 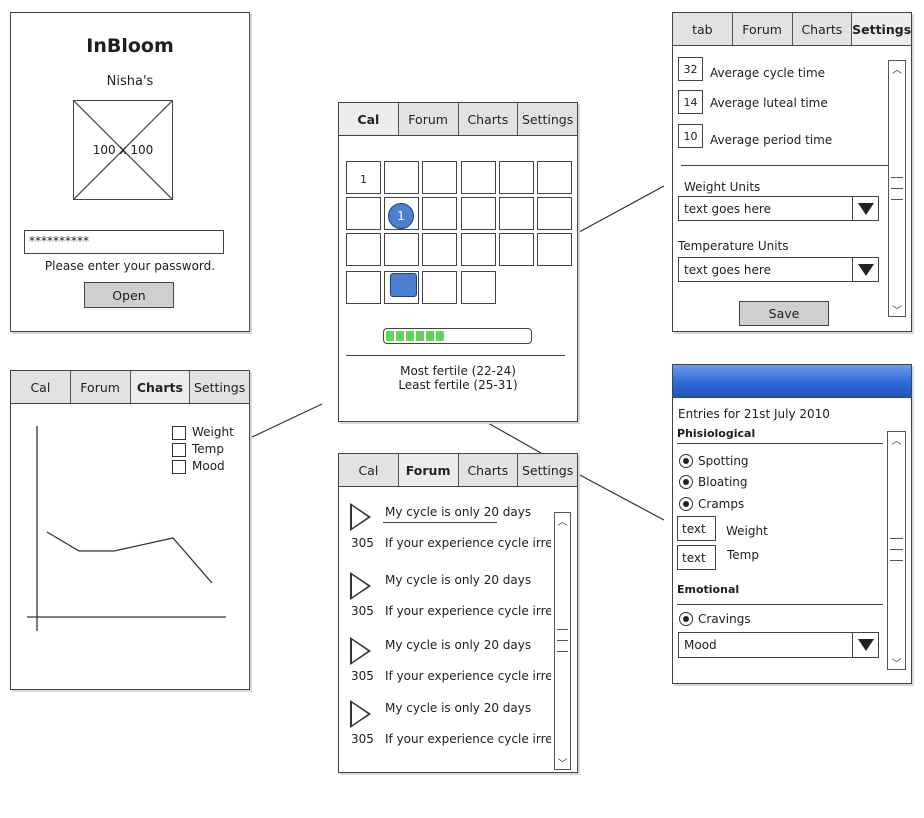 I want to click on image-placeholder: 100 x 100, so click(x=123, y=150).